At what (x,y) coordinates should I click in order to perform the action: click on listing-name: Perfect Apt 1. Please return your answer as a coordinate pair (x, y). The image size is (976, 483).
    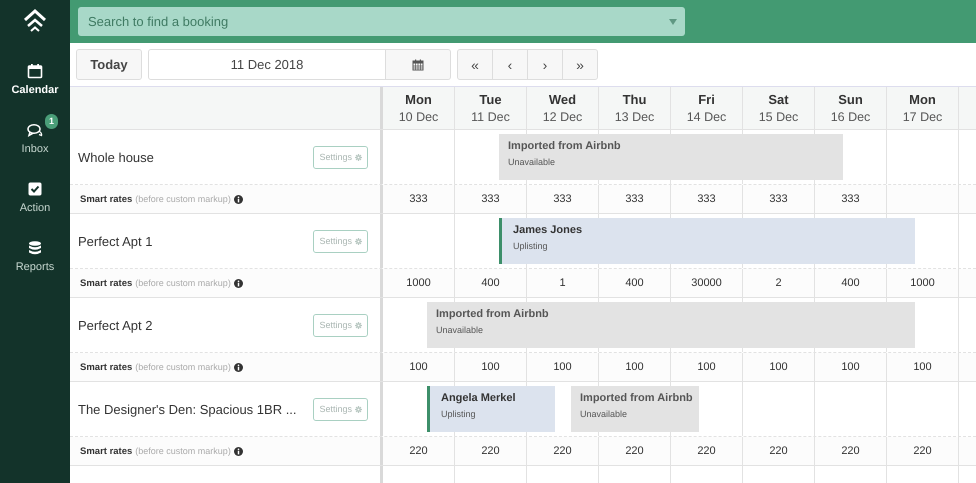
    Looking at the image, I should click on (116, 241).